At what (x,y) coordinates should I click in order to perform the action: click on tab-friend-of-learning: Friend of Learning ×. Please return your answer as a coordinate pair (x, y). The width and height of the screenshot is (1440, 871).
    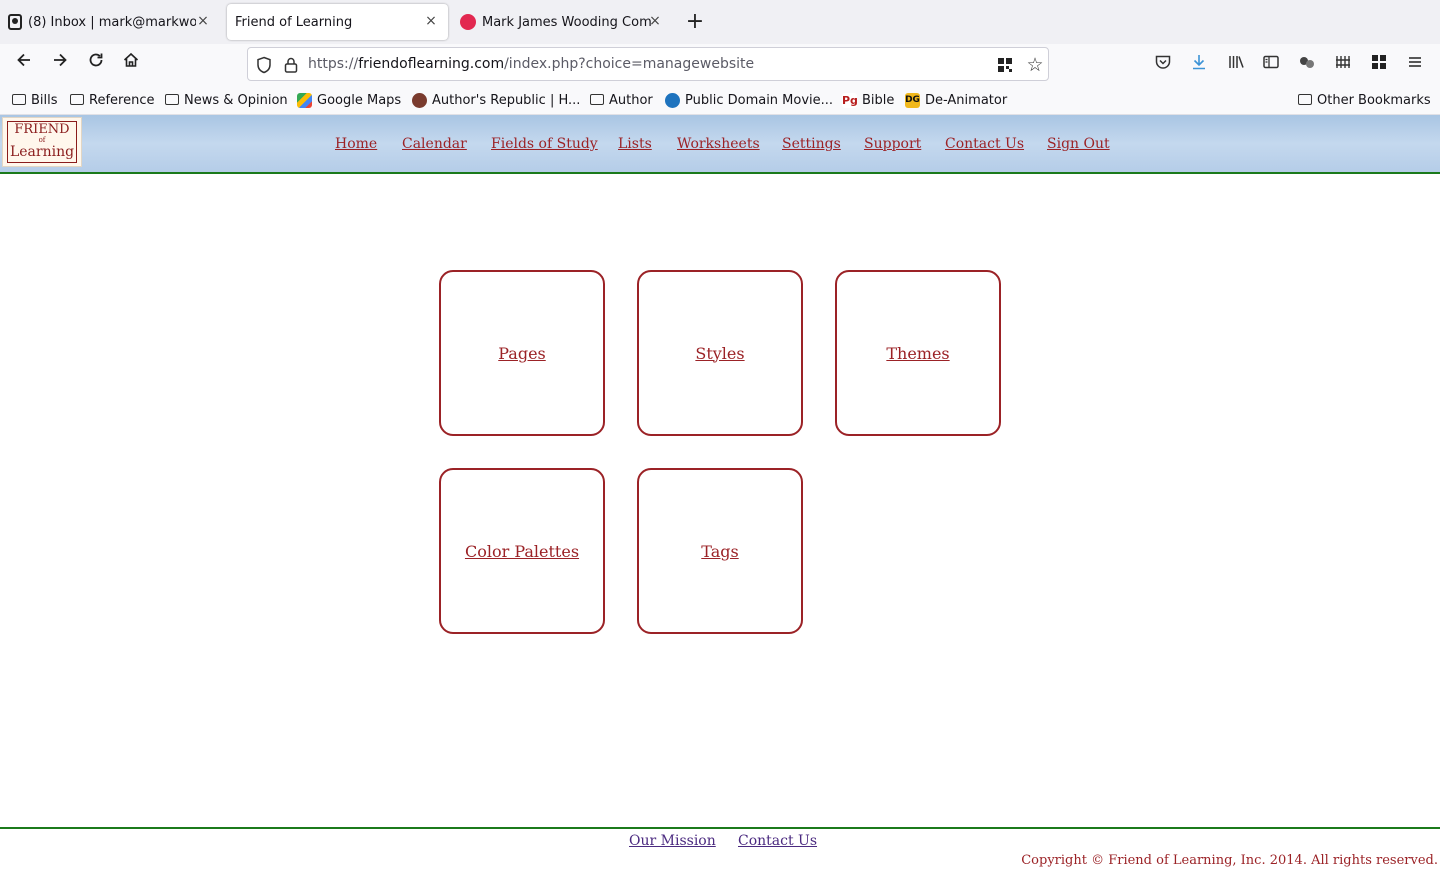
    Looking at the image, I should click on (337, 22).